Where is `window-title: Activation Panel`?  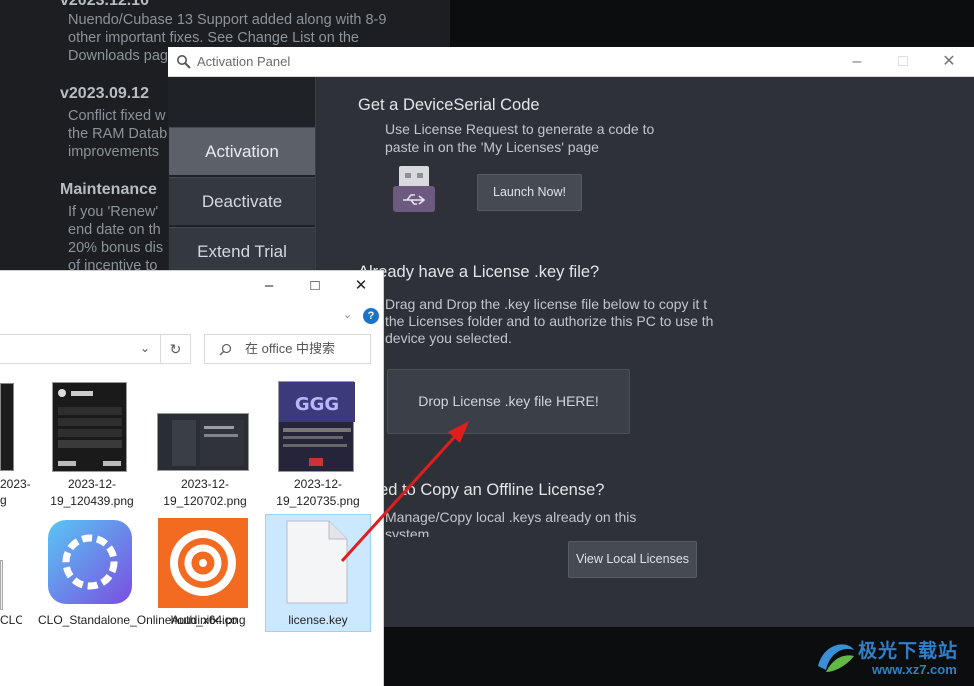
window-title: Activation Panel is located at coordinates (244, 61).